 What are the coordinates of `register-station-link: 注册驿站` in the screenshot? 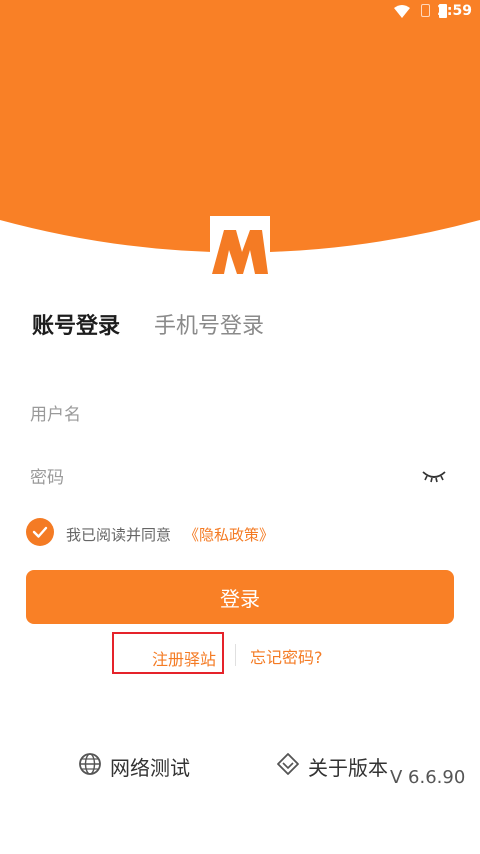 It's located at (184, 658).